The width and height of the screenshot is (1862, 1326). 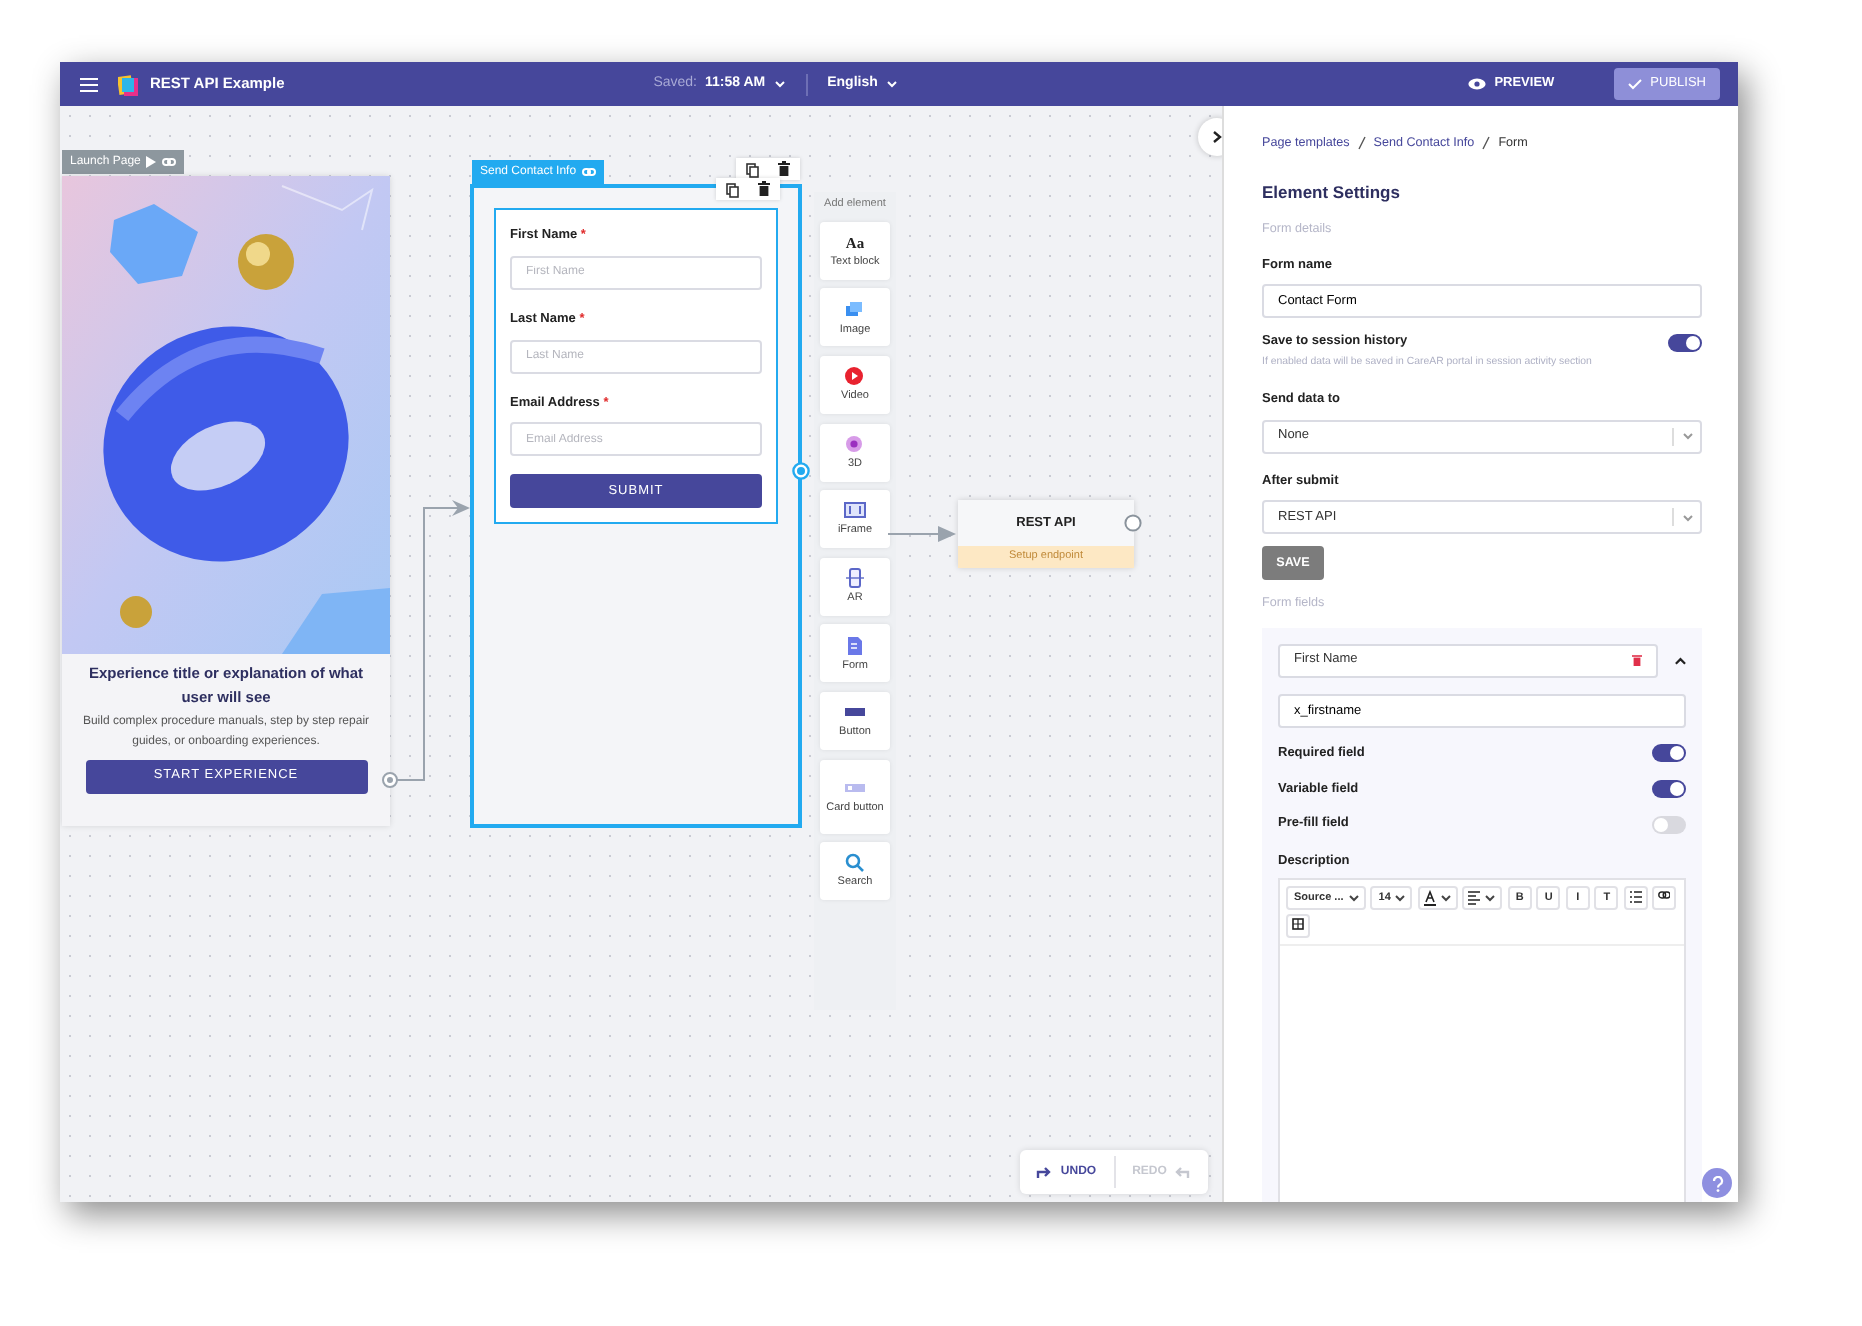 What do you see at coordinates (855, 645) in the screenshot?
I see `document-icon` at bounding box center [855, 645].